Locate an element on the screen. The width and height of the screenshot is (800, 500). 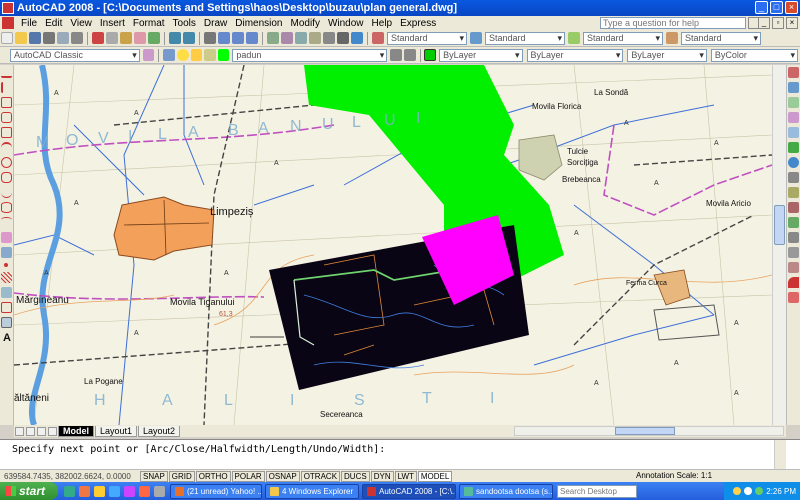
tab-model: Model is located at coordinates (76, 431).